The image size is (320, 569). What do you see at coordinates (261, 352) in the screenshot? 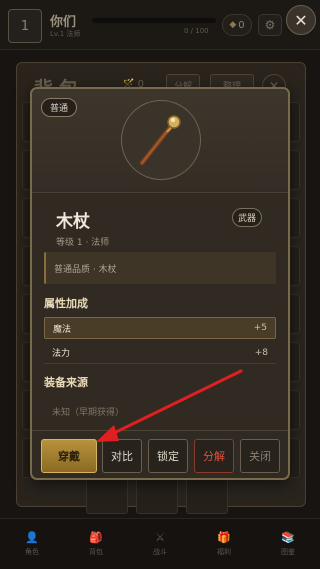
I see `attr-value: +8` at bounding box center [261, 352].